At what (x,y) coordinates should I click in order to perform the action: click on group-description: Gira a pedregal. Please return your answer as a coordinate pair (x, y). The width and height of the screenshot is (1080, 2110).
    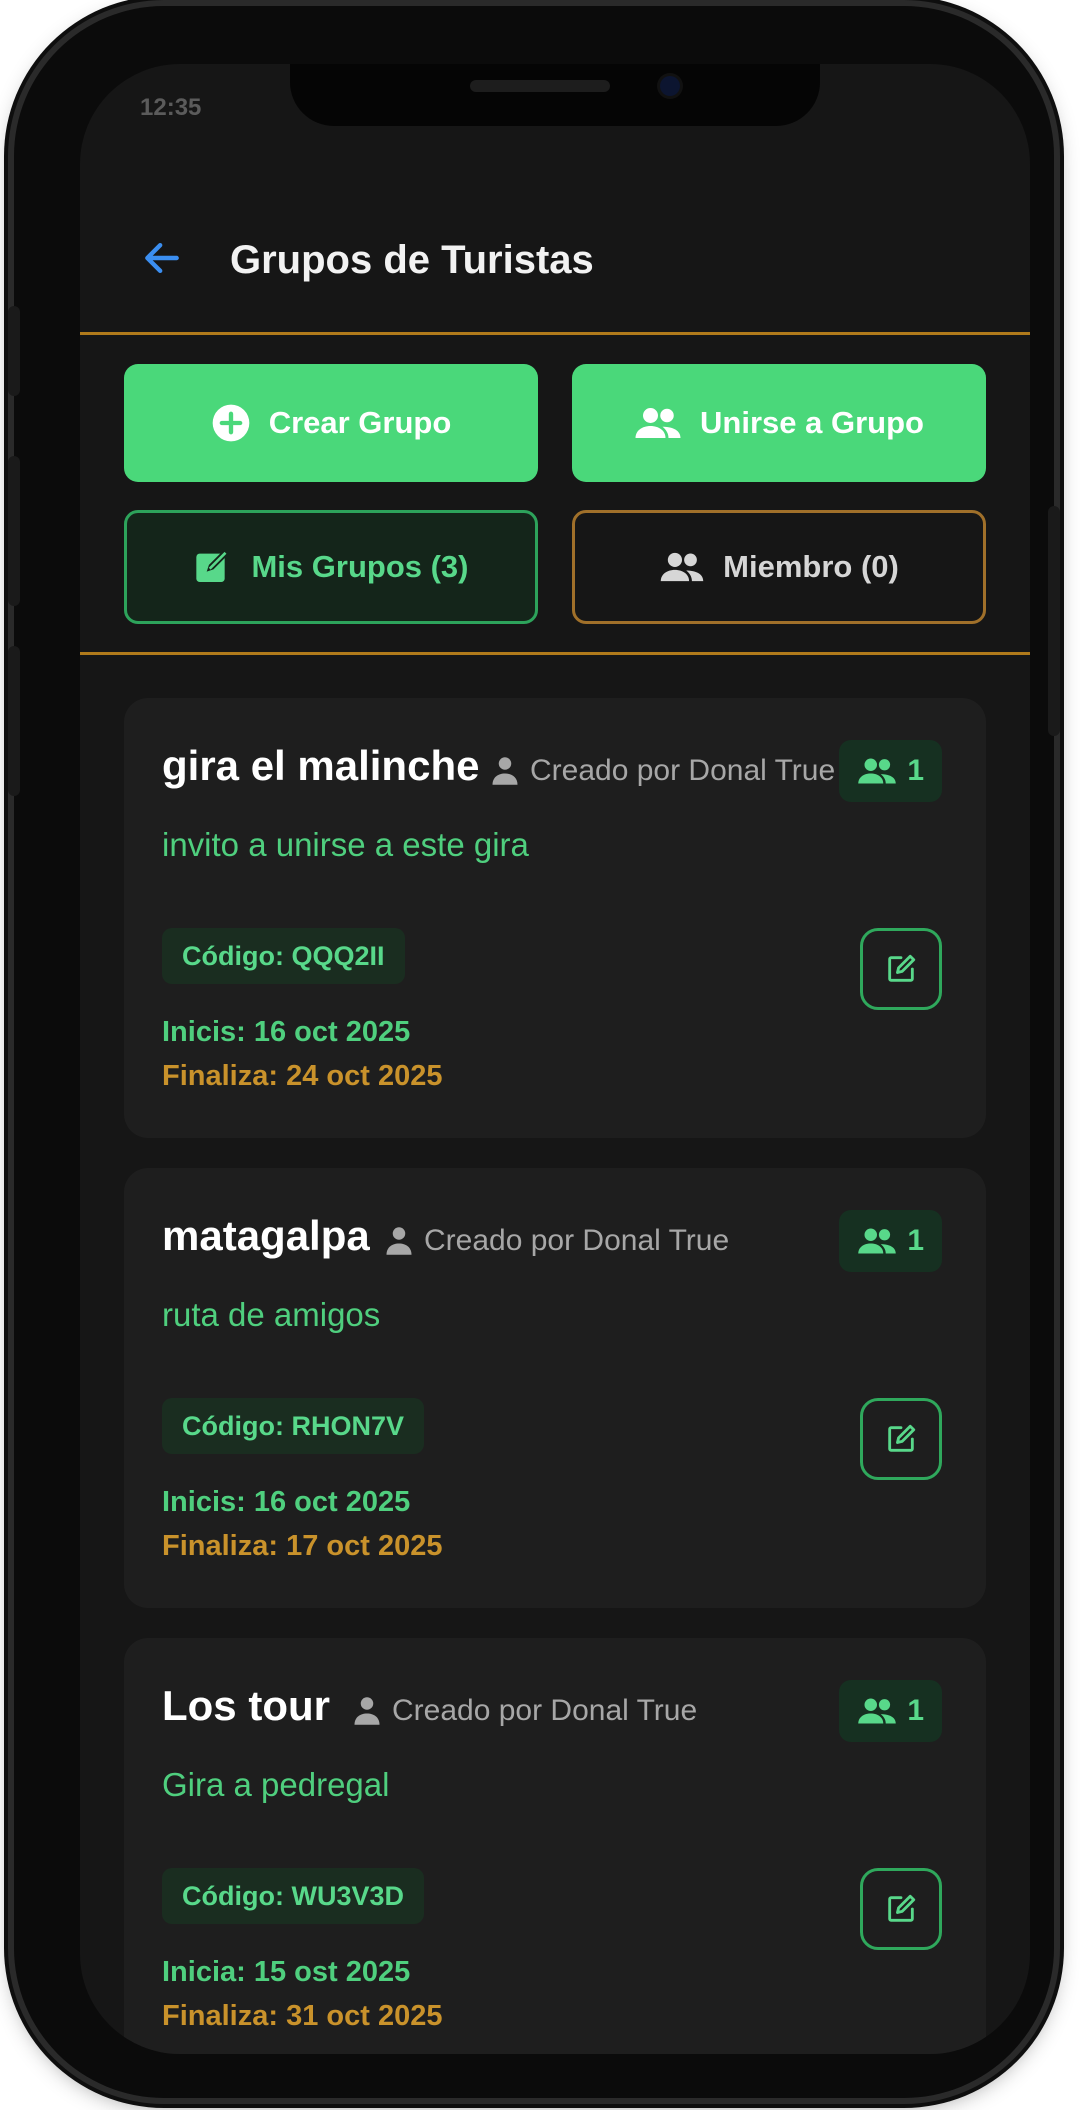
    Looking at the image, I should click on (276, 1784).